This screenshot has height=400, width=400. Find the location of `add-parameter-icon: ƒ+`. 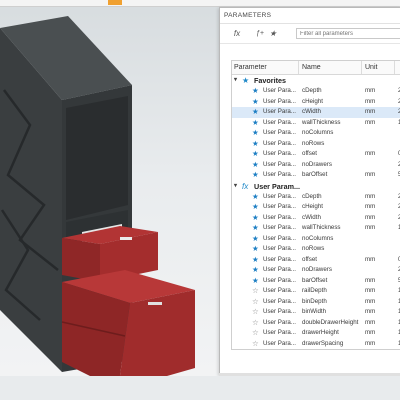

add-parameter-icon: ƒ+ is located at coordinates (260, 33).